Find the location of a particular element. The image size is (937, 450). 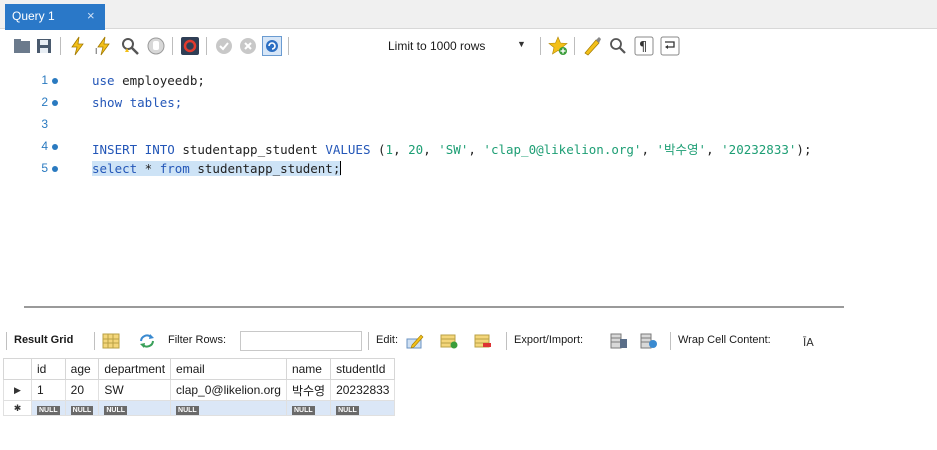

new-row-icon: ✱ is located at coordinates (17, 408).